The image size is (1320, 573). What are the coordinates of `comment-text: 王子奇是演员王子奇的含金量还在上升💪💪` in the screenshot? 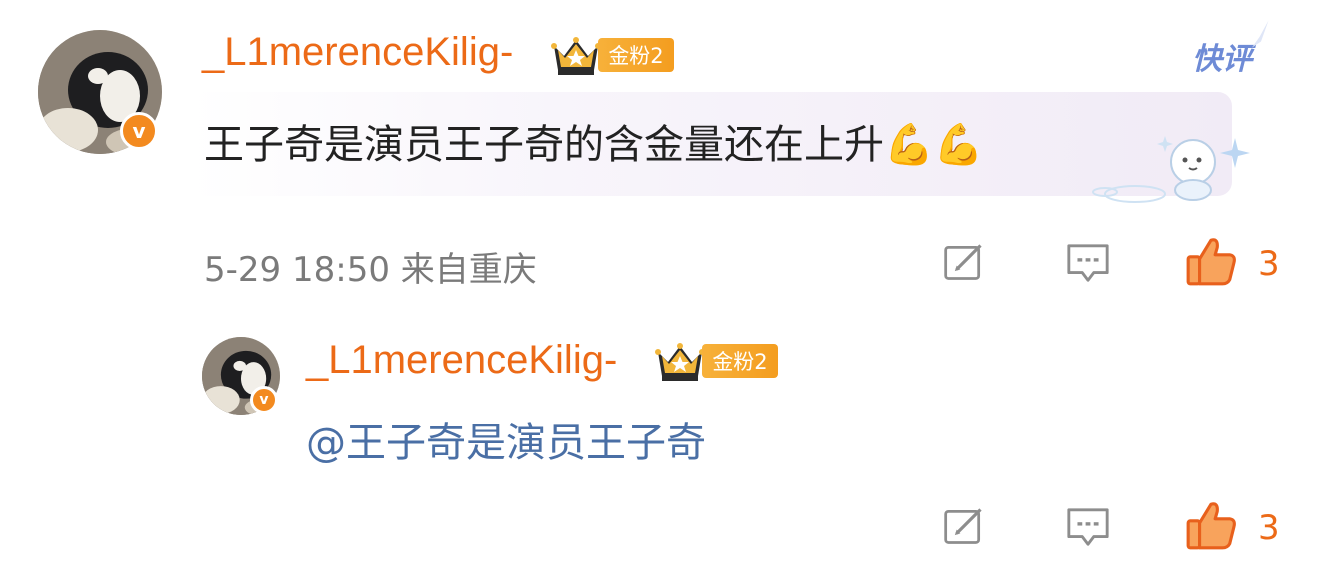 It's located at (594, 145).